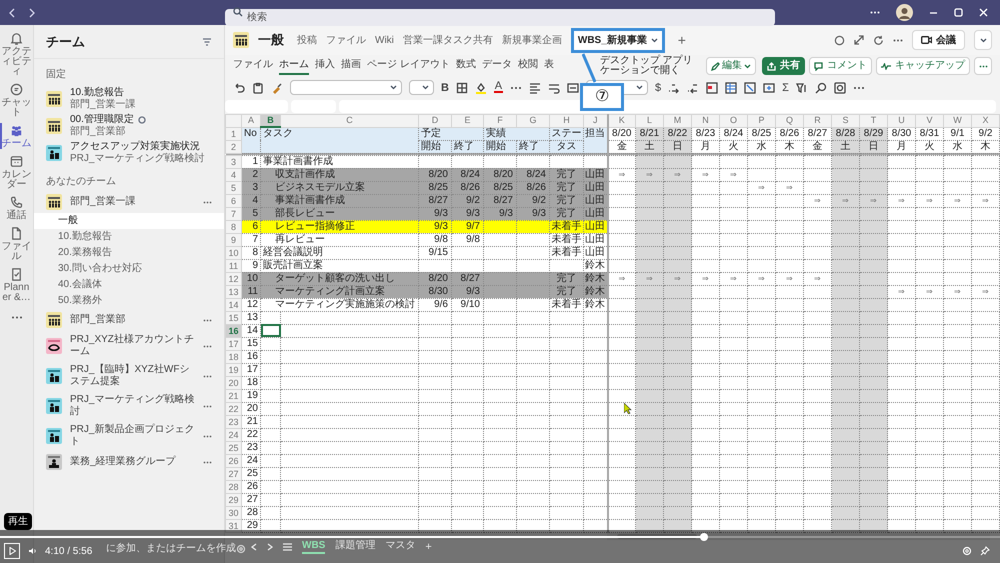  Describe the element at coordinates (251, 382) in the screenshot. I see `table-cell: 18` at that location.